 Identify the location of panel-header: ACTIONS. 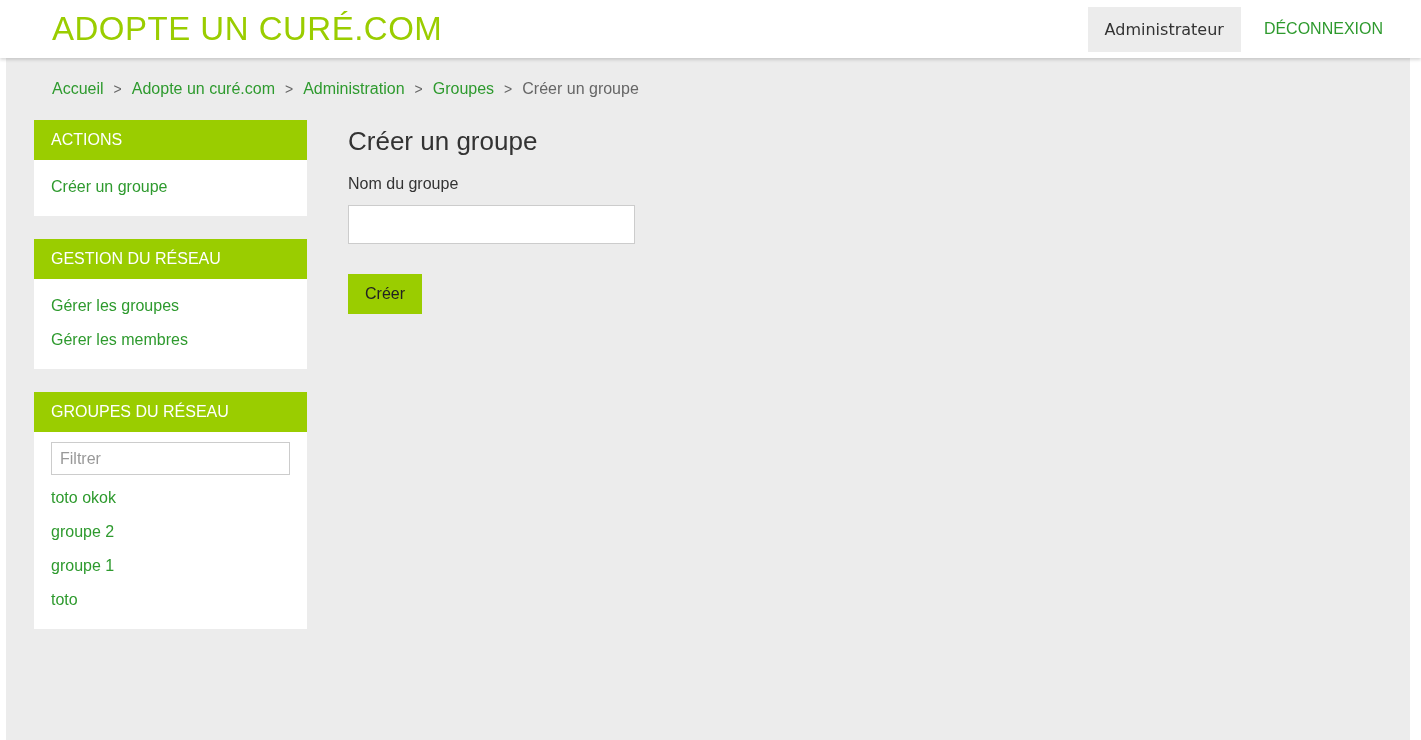
(170, 140).